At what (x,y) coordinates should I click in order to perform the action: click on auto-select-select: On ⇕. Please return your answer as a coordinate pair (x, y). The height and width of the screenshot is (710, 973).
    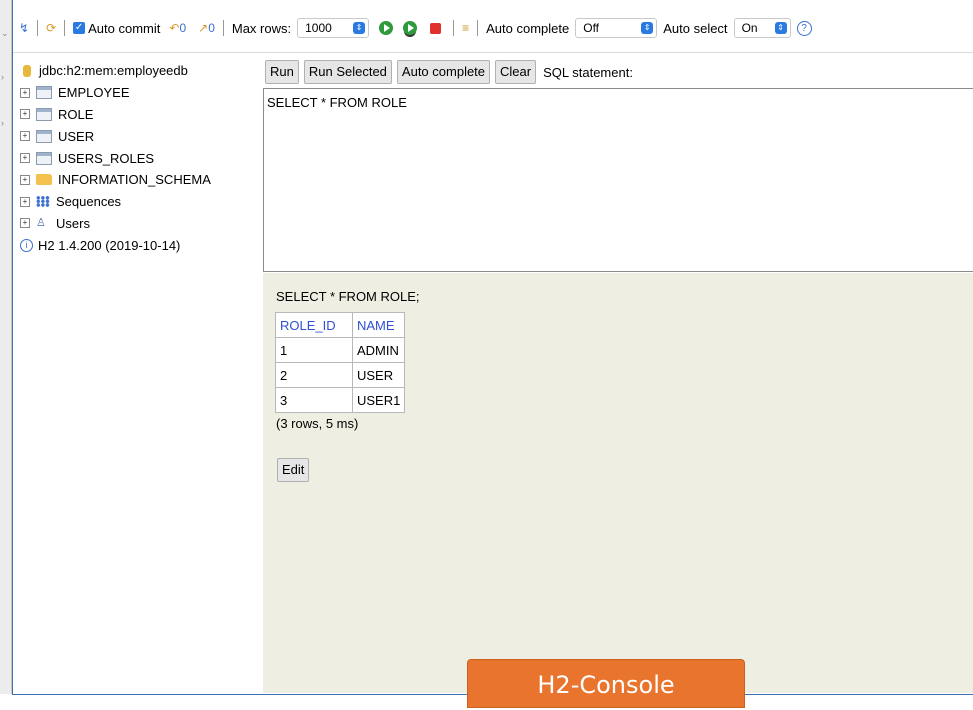
    Looking at the image, I should click on (762, 28).